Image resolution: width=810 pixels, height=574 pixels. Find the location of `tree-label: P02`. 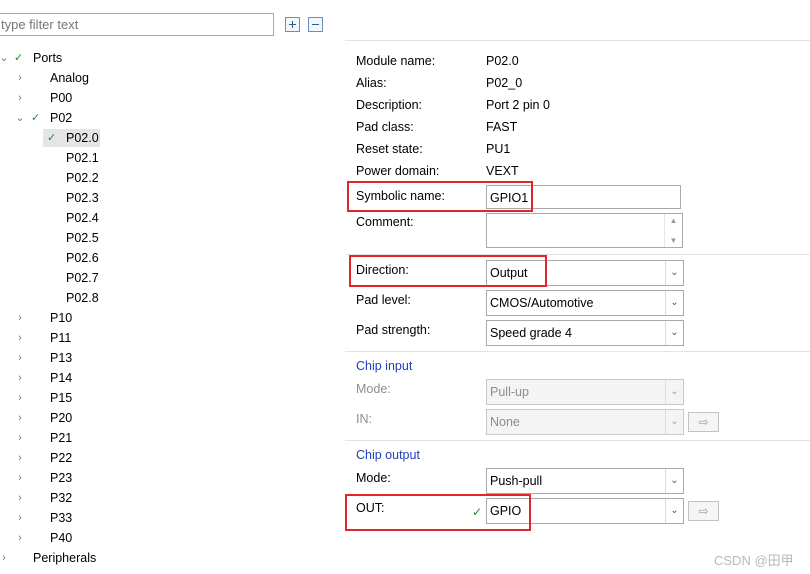

tree-label: P02 is located at coordinates (61, 118).